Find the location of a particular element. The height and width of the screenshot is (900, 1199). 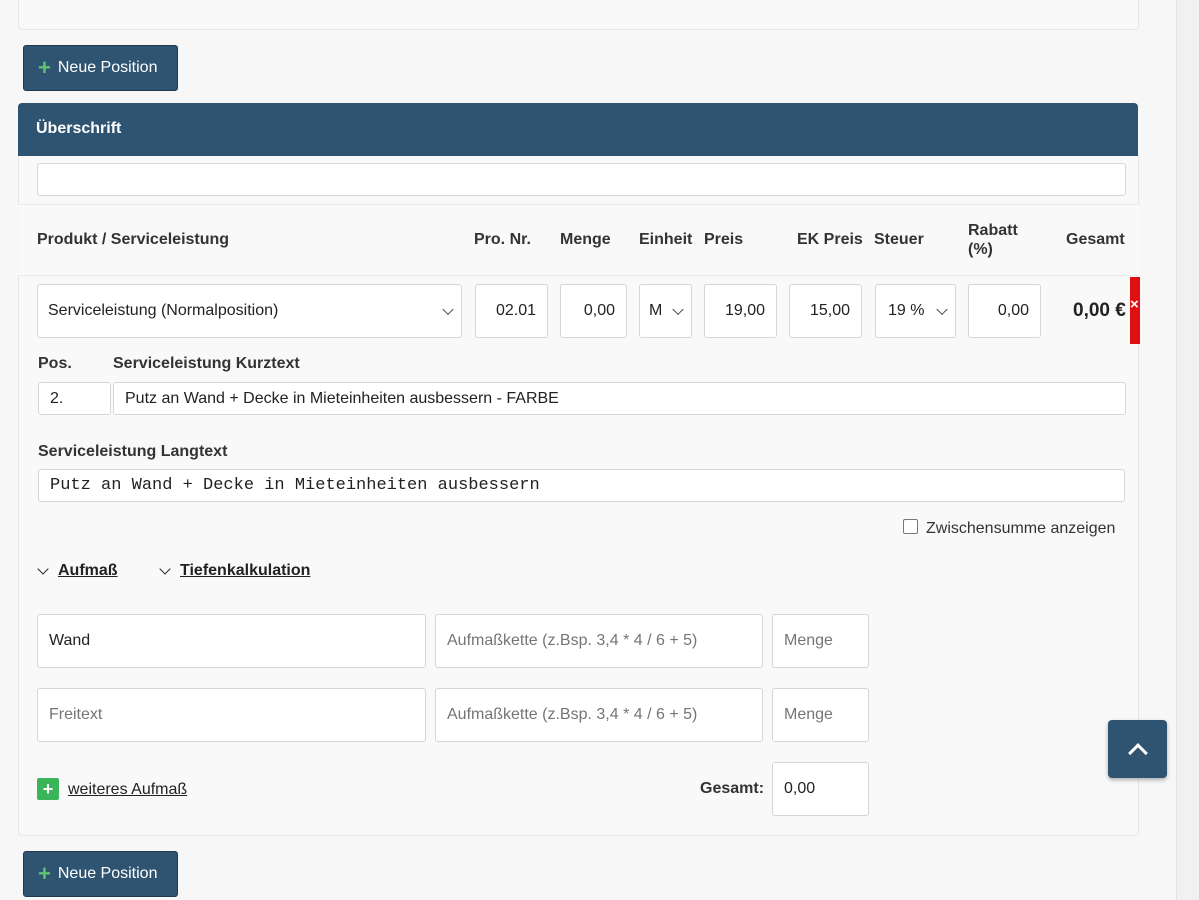

new-position-button-bottom: + Neue Position is located at coordinates (100, 874).